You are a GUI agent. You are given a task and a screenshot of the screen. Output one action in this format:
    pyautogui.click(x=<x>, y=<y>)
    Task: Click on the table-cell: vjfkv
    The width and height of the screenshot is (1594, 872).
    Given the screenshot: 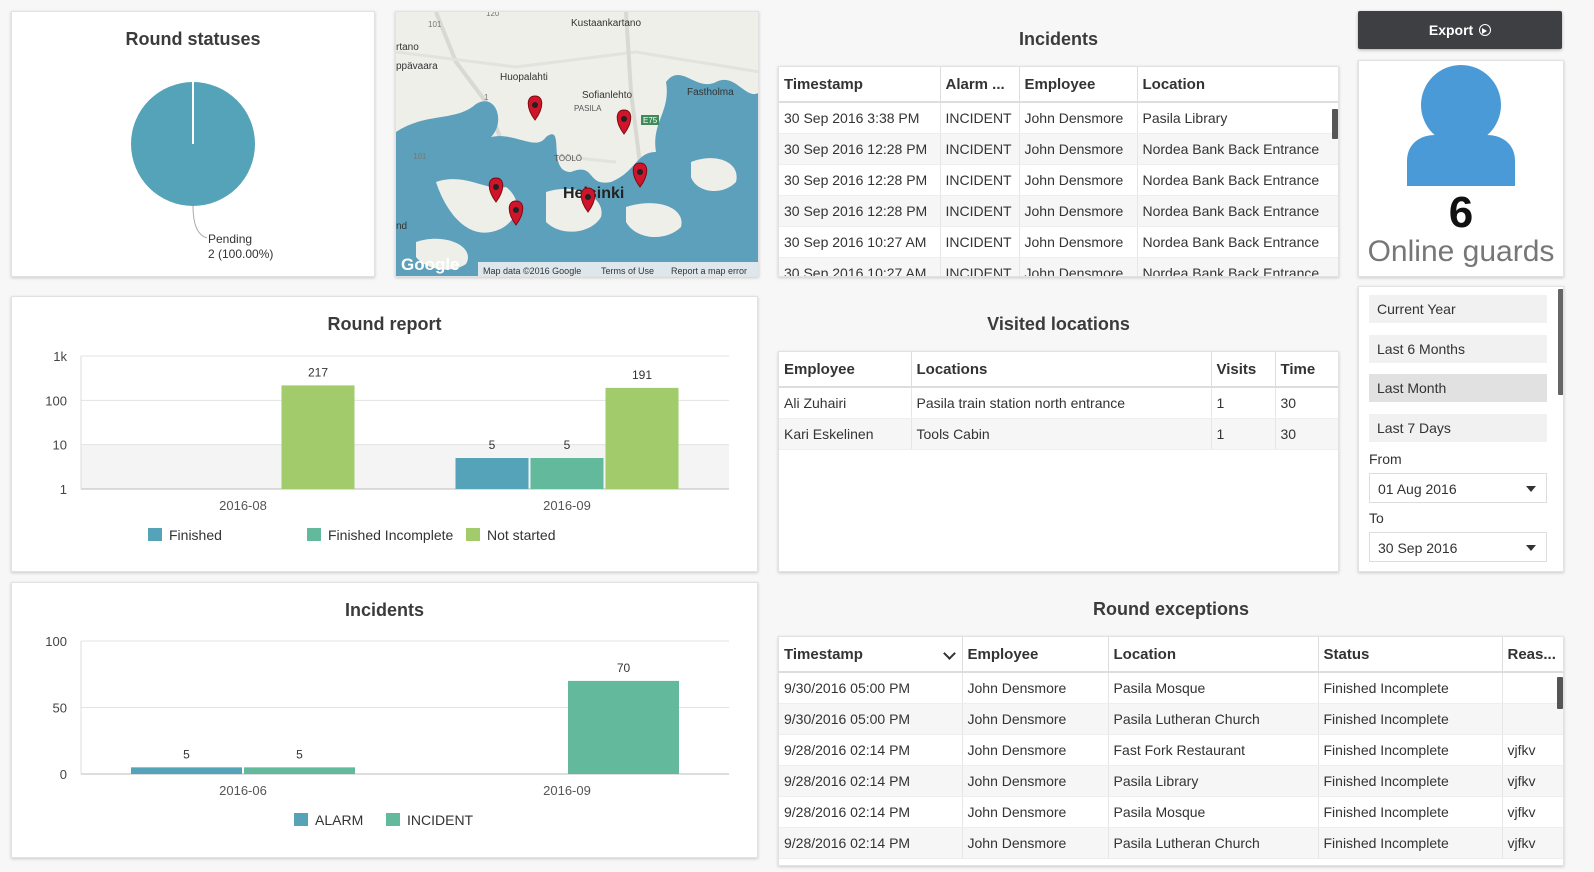 What is the action you would take?
    pyautogui.click(x=1532, y=781)
    